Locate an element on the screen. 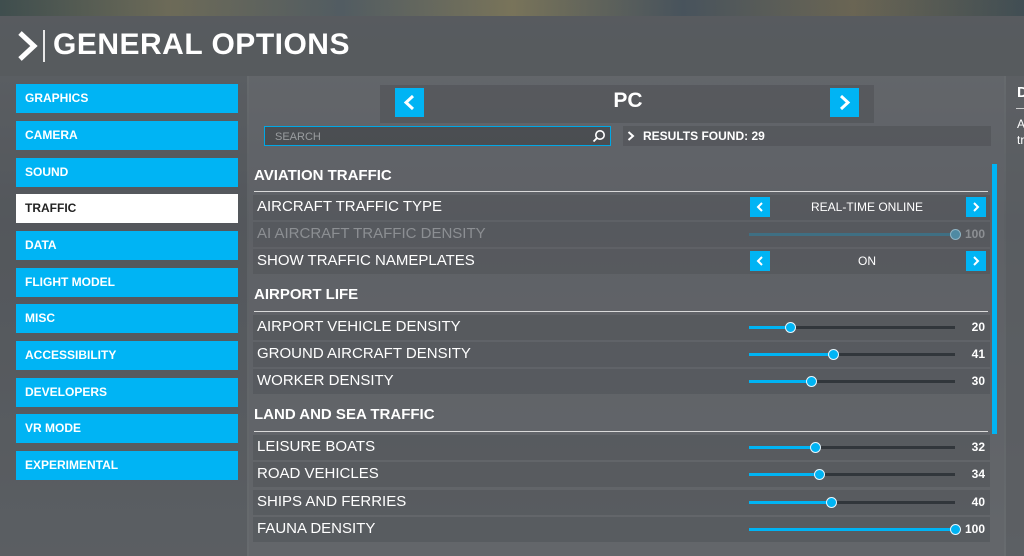 The image size is (1024, 556). sidebar-item-camera: CAMERA is located at coordinates (127, 135).